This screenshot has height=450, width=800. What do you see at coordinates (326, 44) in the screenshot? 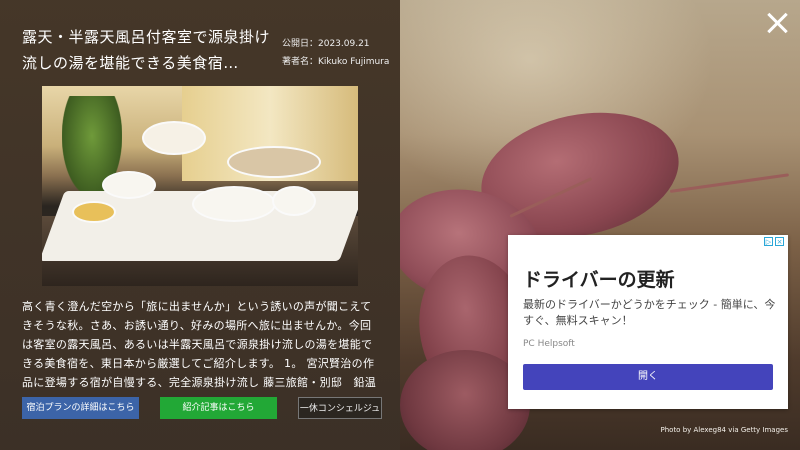
I see `publish-date: 公開日：2023.09.21` at bounding box center [326, 44].